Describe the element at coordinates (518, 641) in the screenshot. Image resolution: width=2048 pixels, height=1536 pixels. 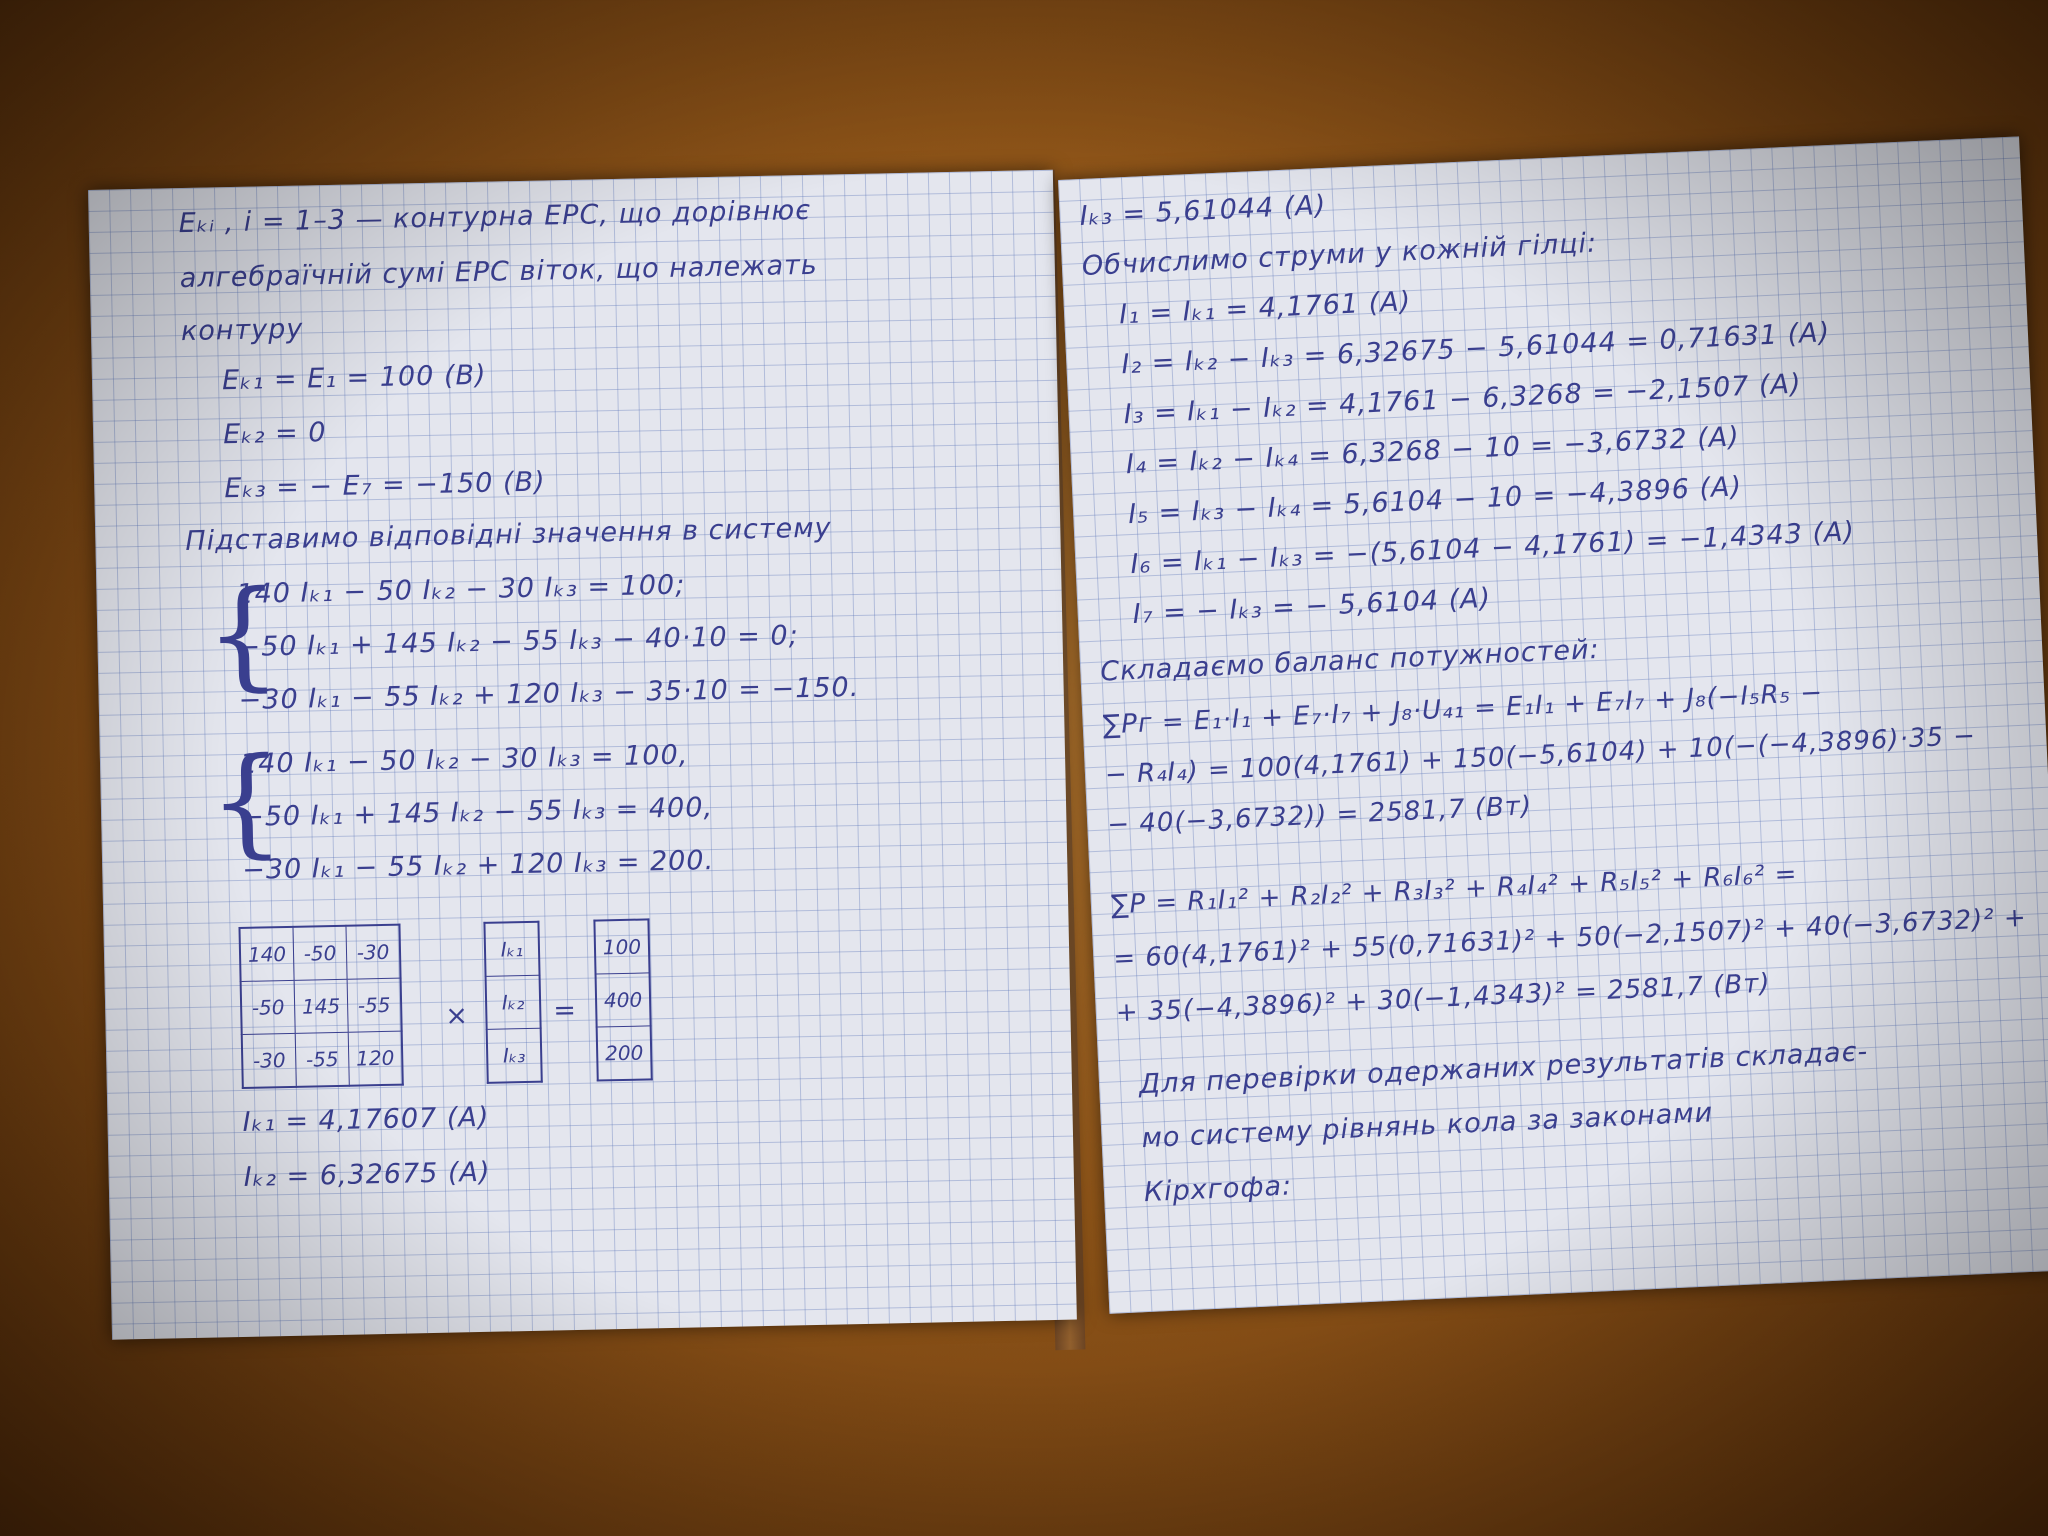
I see `system1-eq-2: −50 Iₖ₁ + 145 Iₖ₂ − 55 Iₖ₃ − 40·10 = 0;` at that location.